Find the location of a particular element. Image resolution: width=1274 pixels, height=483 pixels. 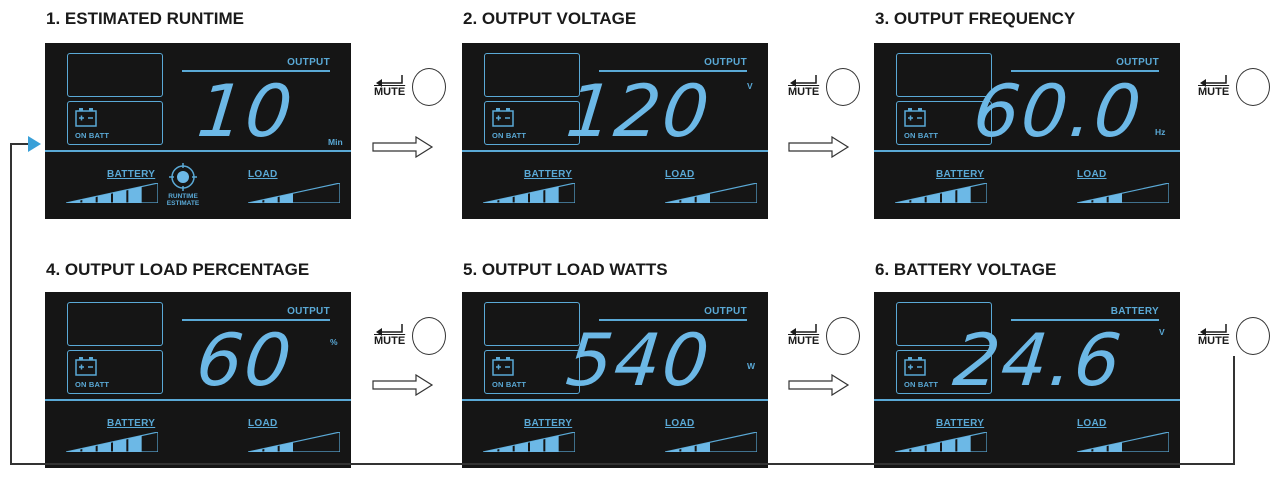

mute-button-2: MUTE is located at coordinates (828, 88).